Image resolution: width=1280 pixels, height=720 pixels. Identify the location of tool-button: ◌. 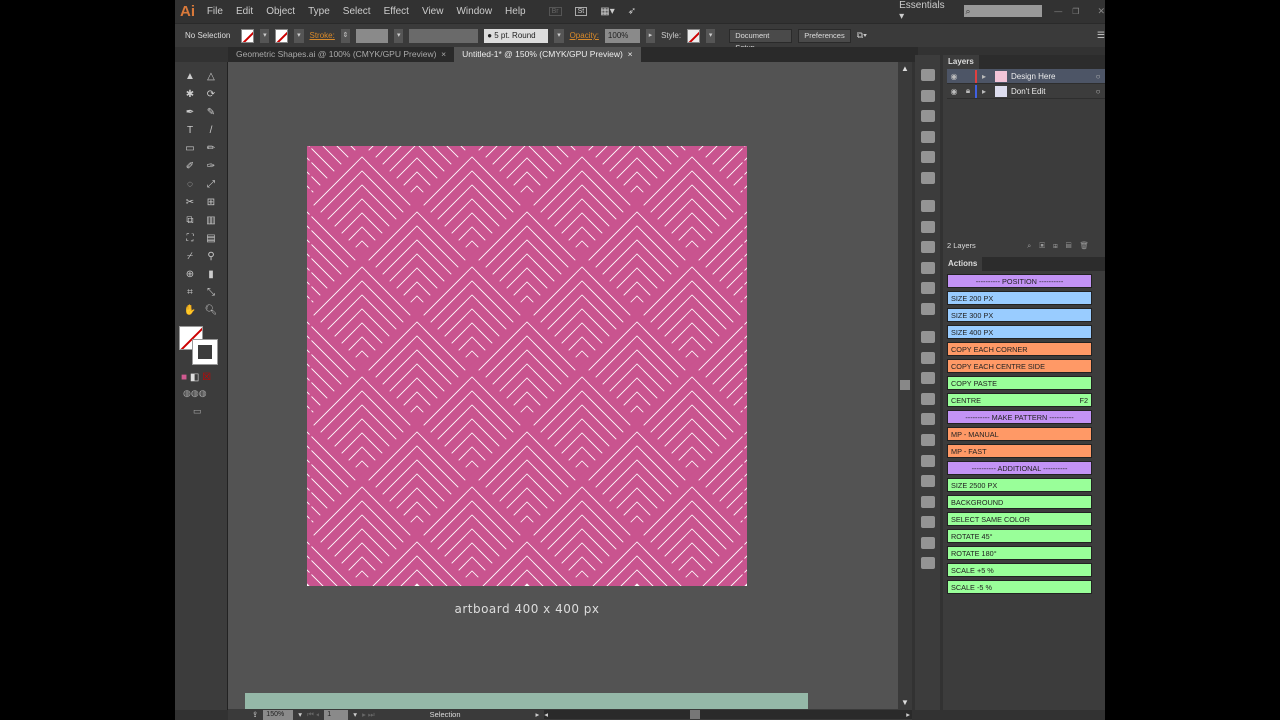
(190, 185).